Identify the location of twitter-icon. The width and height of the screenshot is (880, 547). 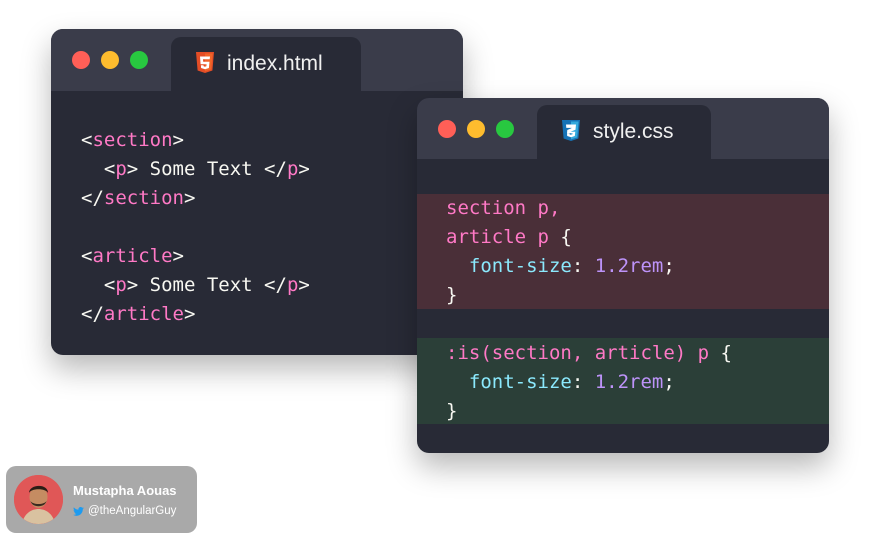
(78, 511).